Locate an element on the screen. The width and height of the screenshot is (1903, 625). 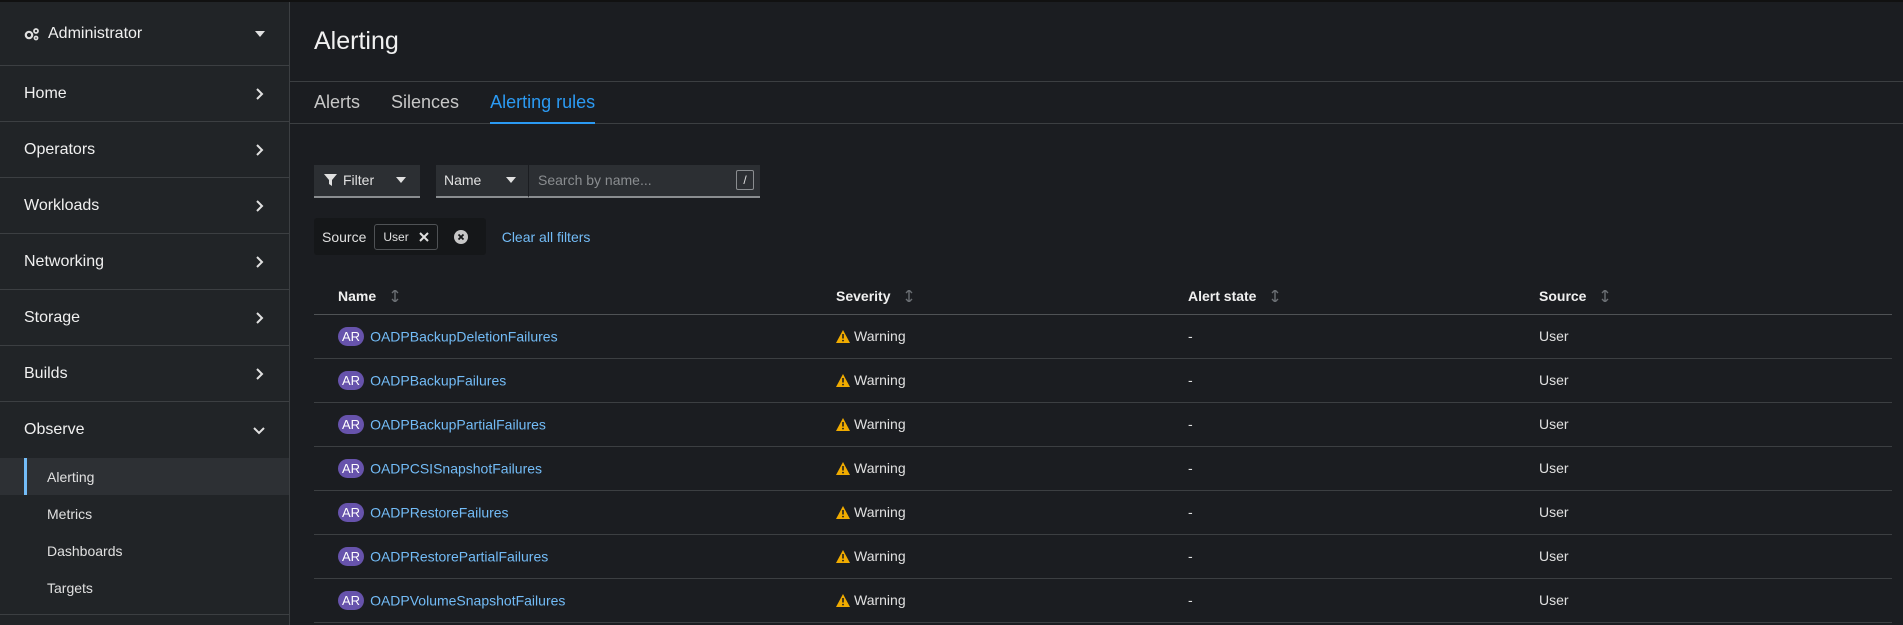
attribute-select: Name is located at coordinates (482, 181).